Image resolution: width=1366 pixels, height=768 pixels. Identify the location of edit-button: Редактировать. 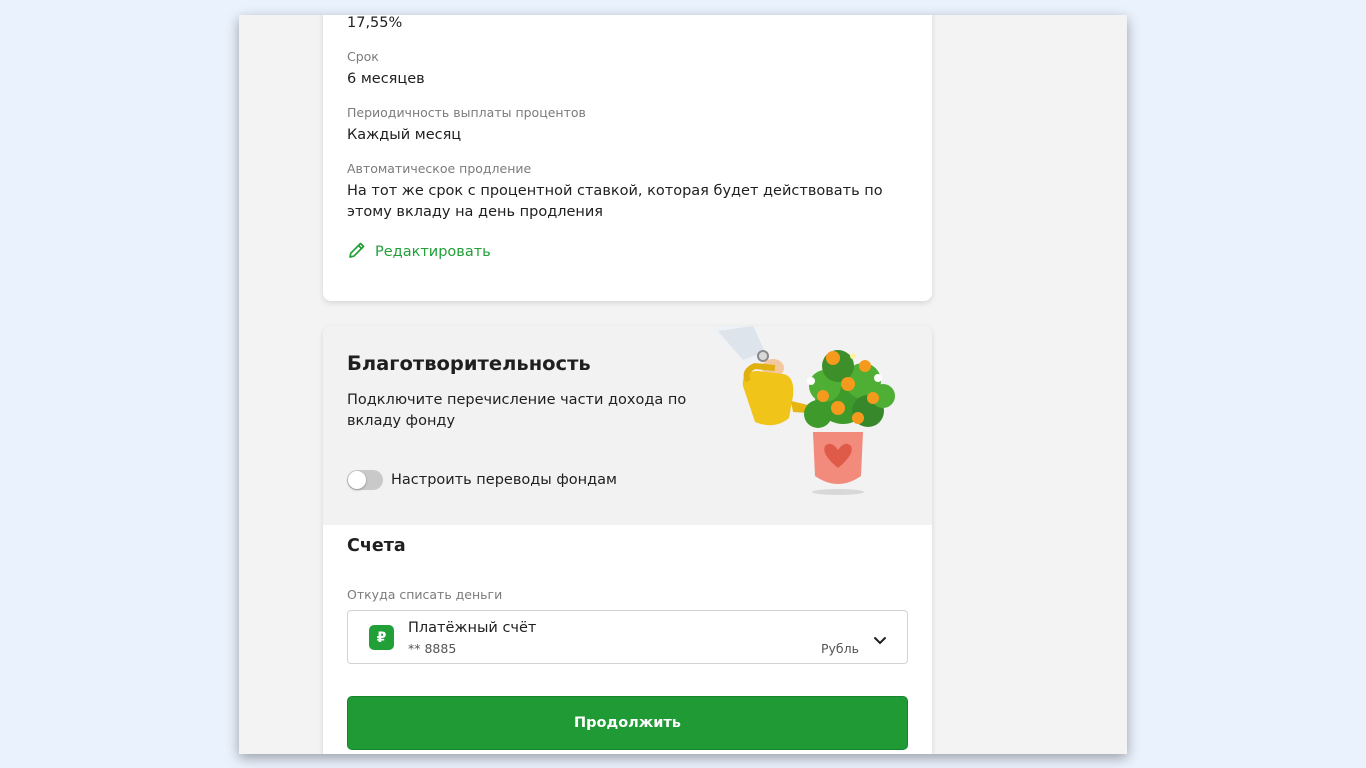
(419, 252).